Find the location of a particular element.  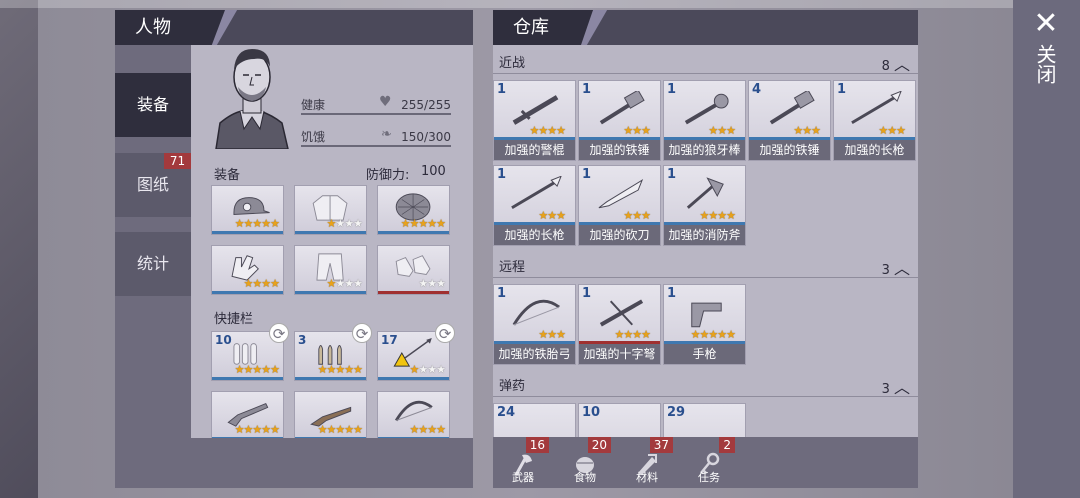

warehouse-title: 仓库 is located at coordinates (543, 27).